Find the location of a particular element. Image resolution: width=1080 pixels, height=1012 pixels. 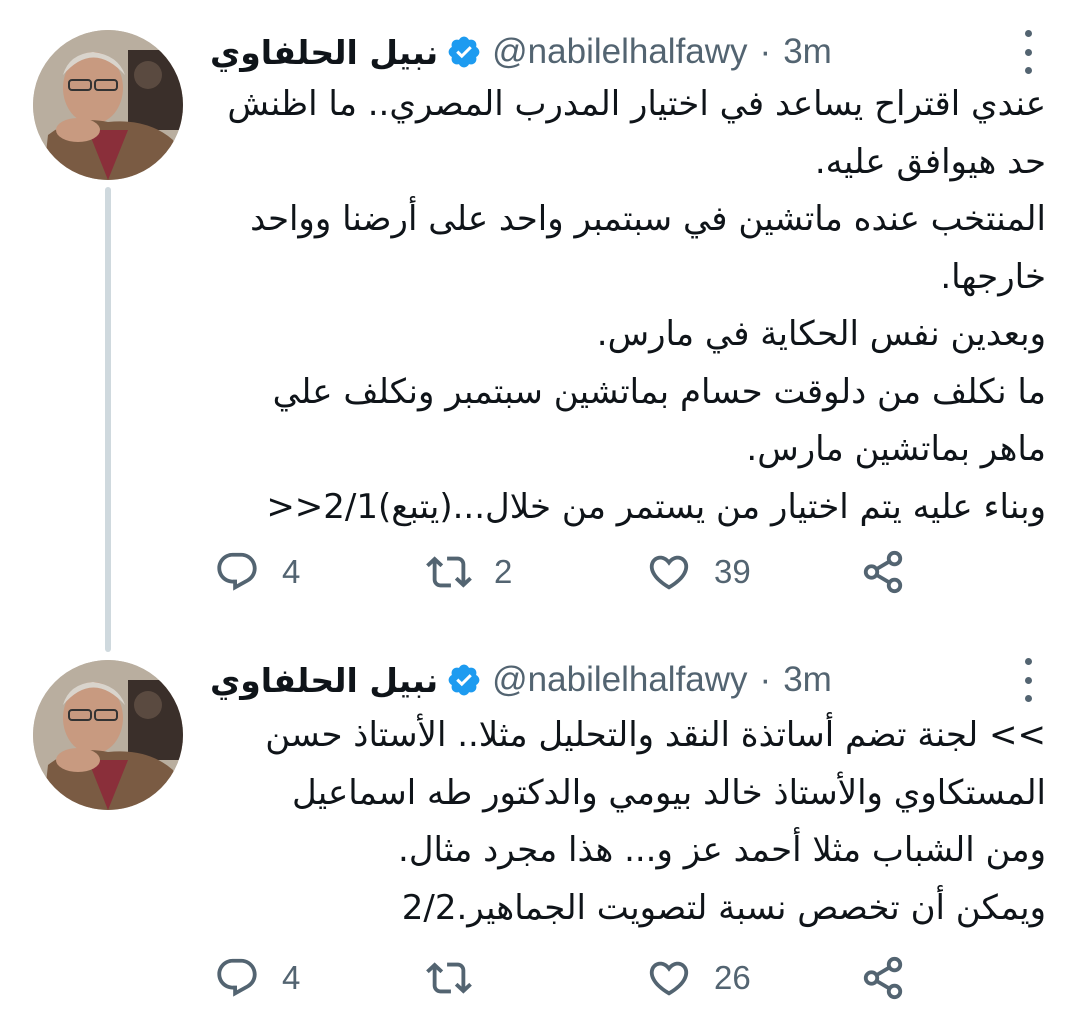

tweet-text-line: ماهر بماتشين مارس. is located at coordinates (896, 449).